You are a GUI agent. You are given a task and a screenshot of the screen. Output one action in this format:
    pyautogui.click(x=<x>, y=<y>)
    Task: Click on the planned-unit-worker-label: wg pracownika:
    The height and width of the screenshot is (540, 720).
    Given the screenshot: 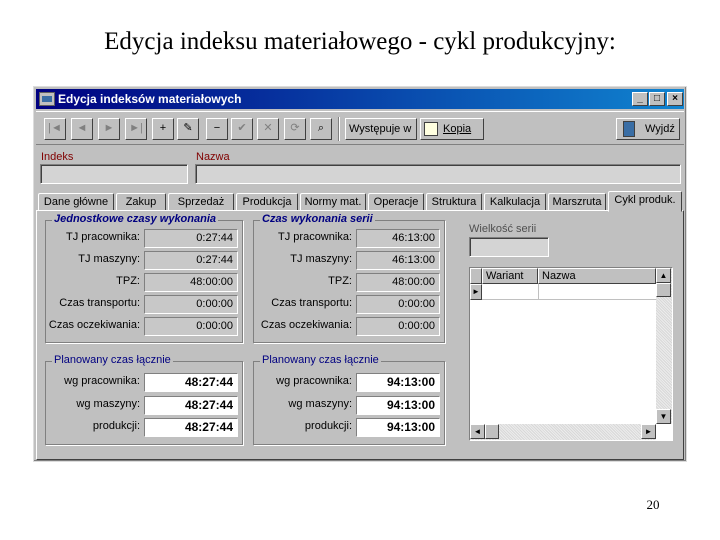 What is the action you would take?
    pyautogui.click(x=102, y=381)
    